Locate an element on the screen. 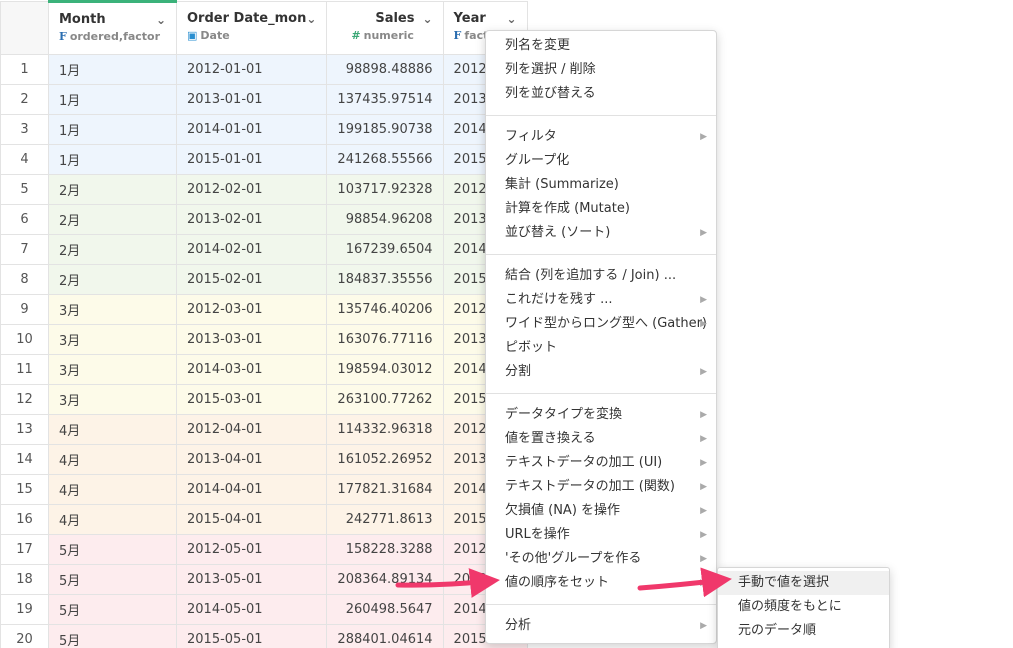 The height and width of the screenshot is (648, 1013). sales-cell: 263100.77262 is located at coordinates (385, 399).